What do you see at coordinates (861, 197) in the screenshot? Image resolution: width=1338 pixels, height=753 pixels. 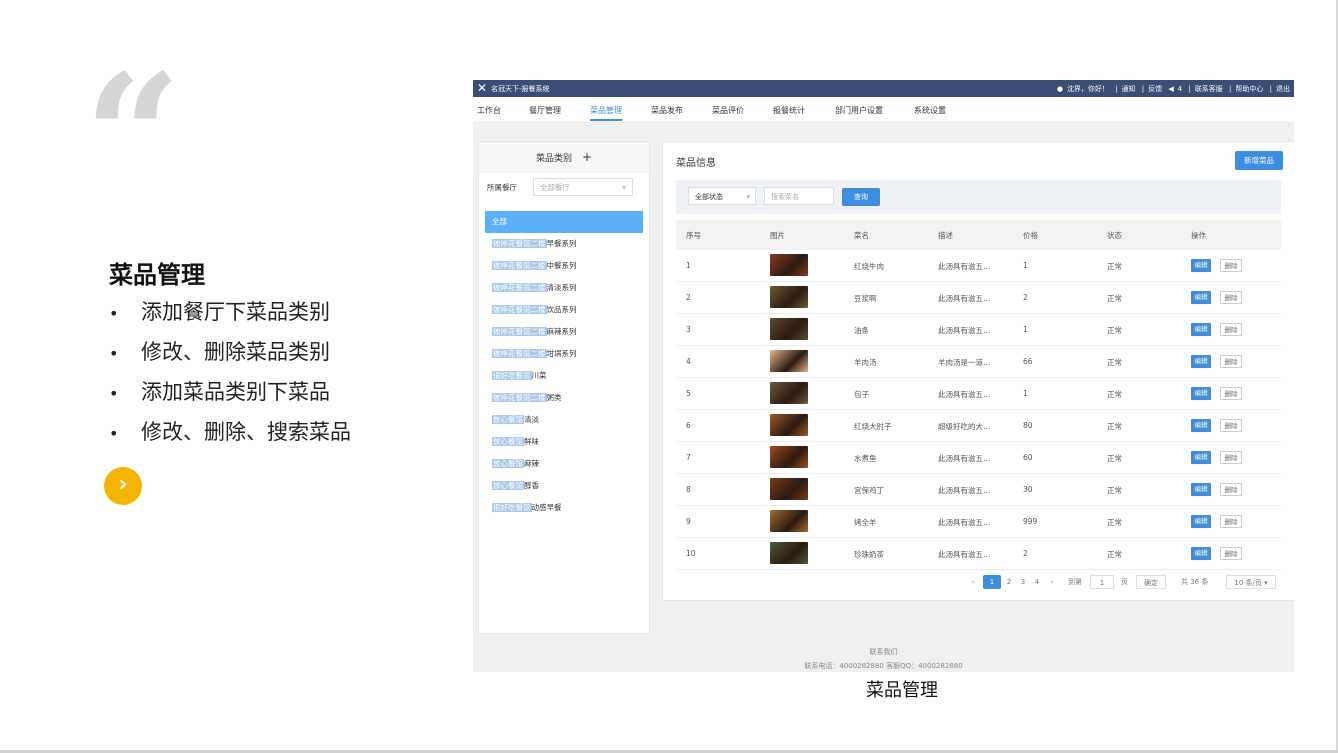 I see `query-button: 查询` at bounding box center [861, 197].